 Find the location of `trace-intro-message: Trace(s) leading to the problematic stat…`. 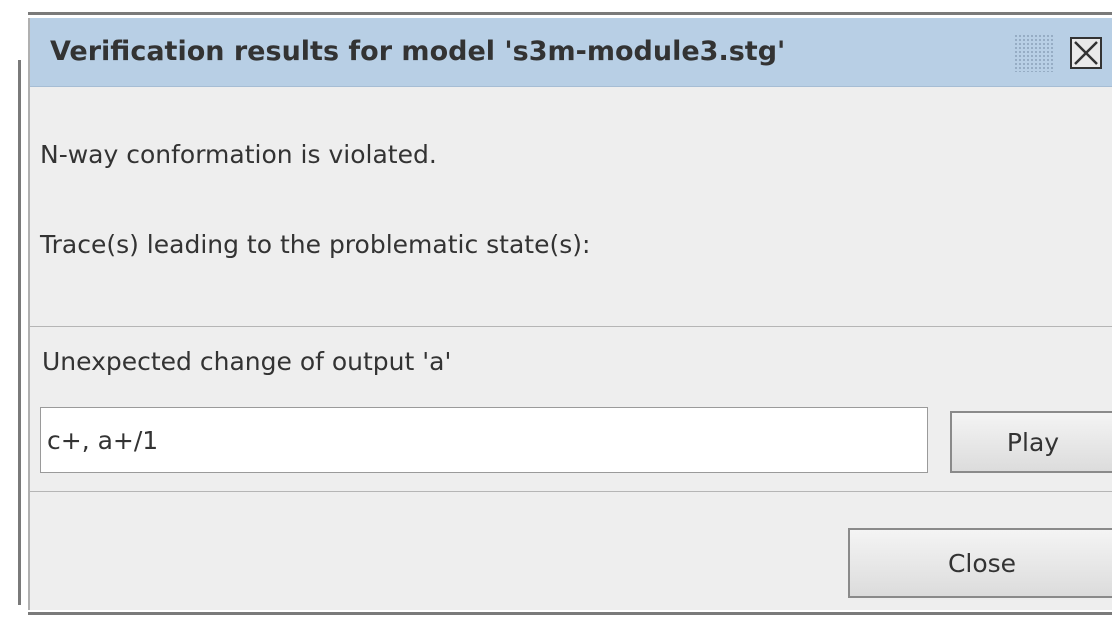

trace-intro-message: Trace(s) leading to the problematic stat… is located at coordinates (315, 244).